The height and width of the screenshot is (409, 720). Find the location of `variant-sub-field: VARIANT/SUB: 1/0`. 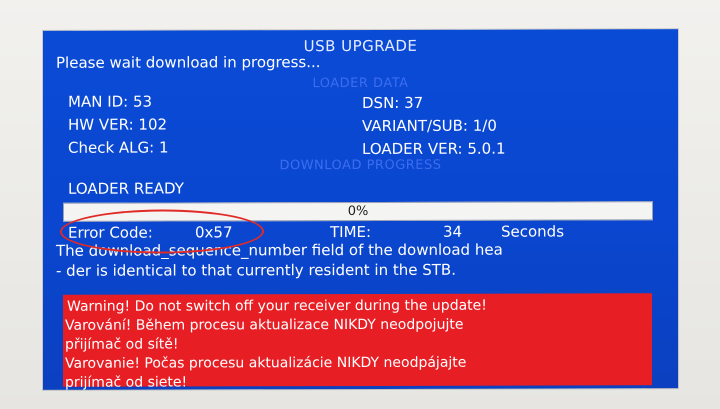

variant-sub-field: VARIANT/SUB: 1/0 is located at coordinates (429, 125).